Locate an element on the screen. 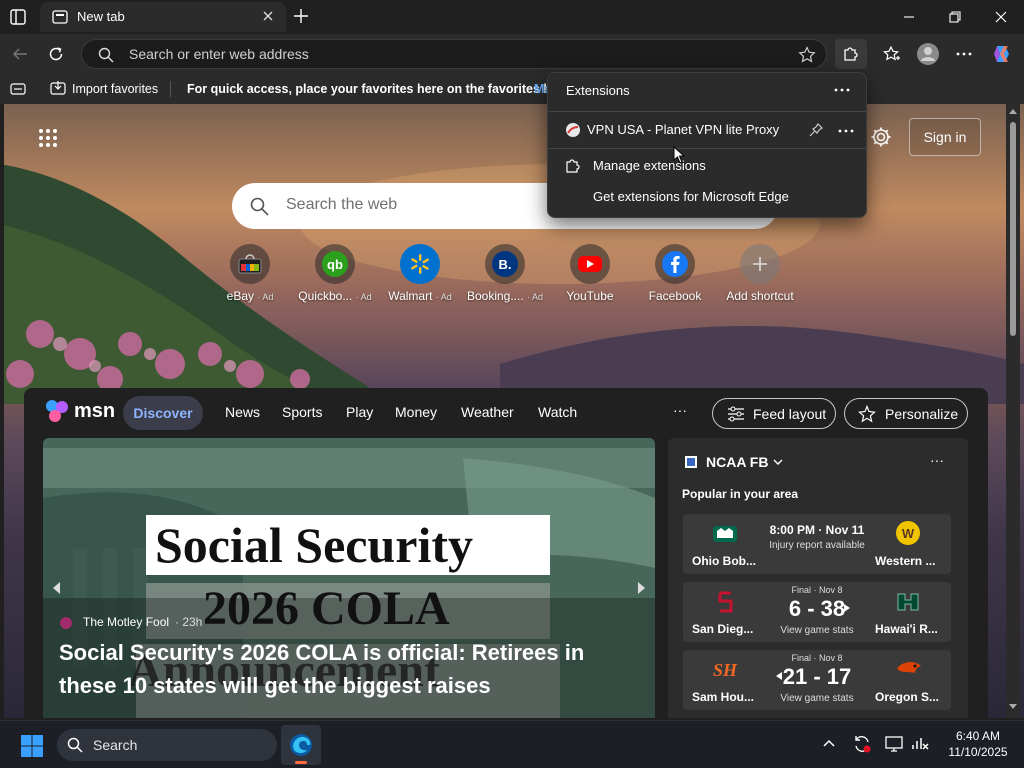 Image resolution: width=1024 pixels, height=768 pixels. nav-more: ··· is located at coordinates (680, 410).